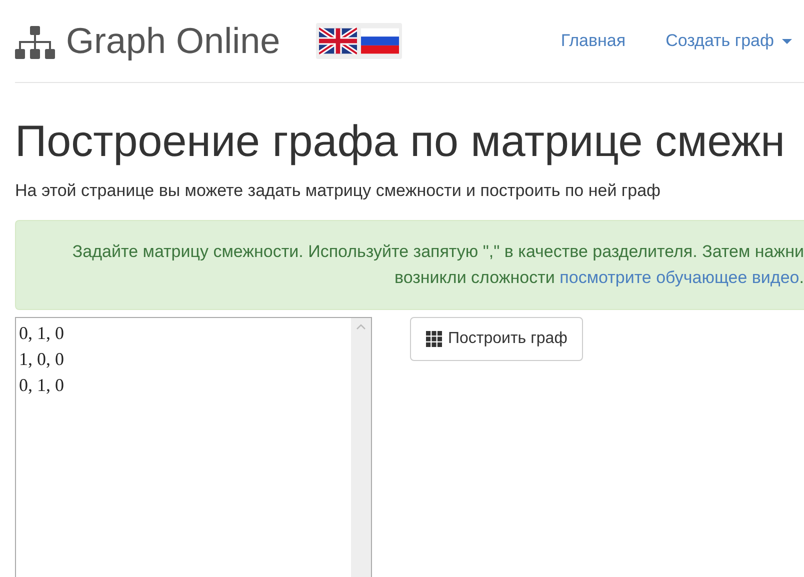 The height and width of the screenshot is (577, 804). Describe the element at coordinates (361, 447) in the screenshot. I see `scrollbar` at that location.